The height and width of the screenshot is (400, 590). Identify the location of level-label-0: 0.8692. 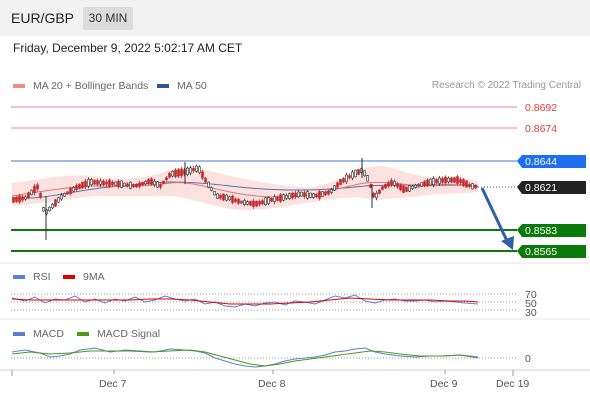
(541, 108).